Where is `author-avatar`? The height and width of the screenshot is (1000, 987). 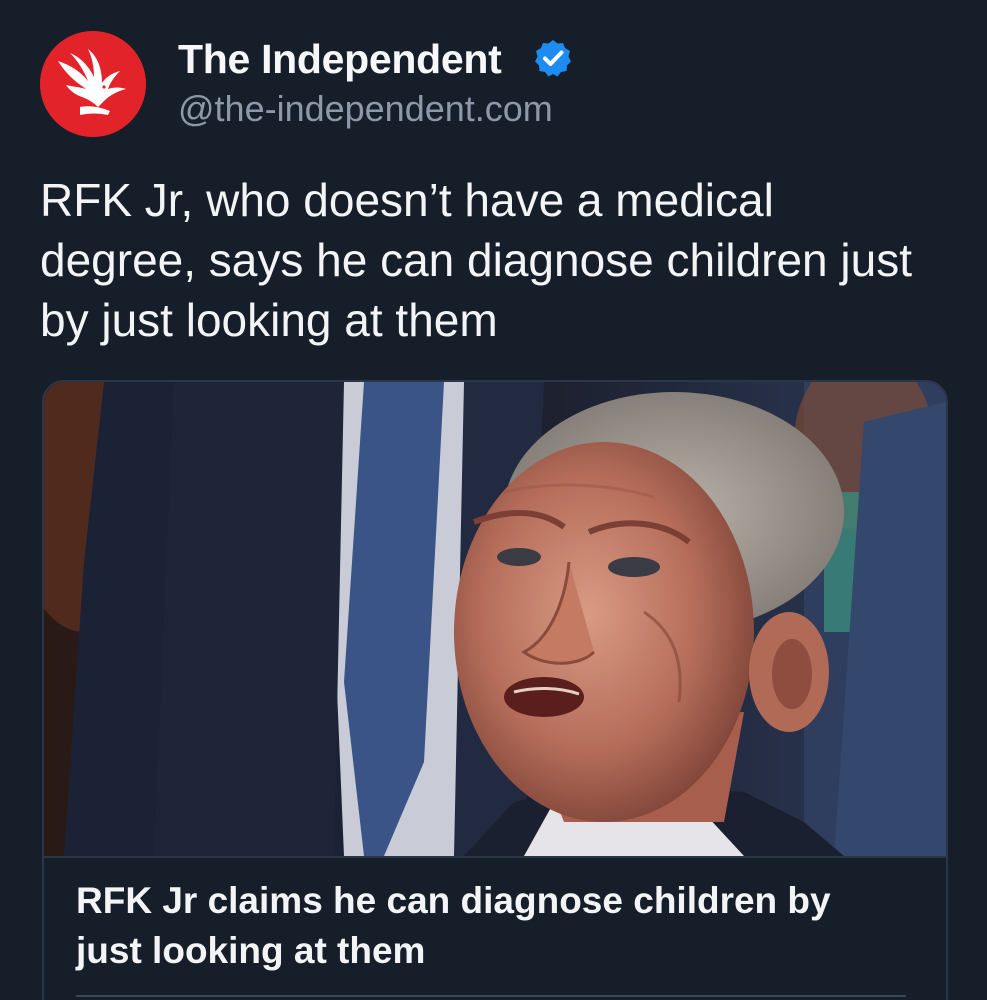
author-avatar is located at coordinates (93, 84).